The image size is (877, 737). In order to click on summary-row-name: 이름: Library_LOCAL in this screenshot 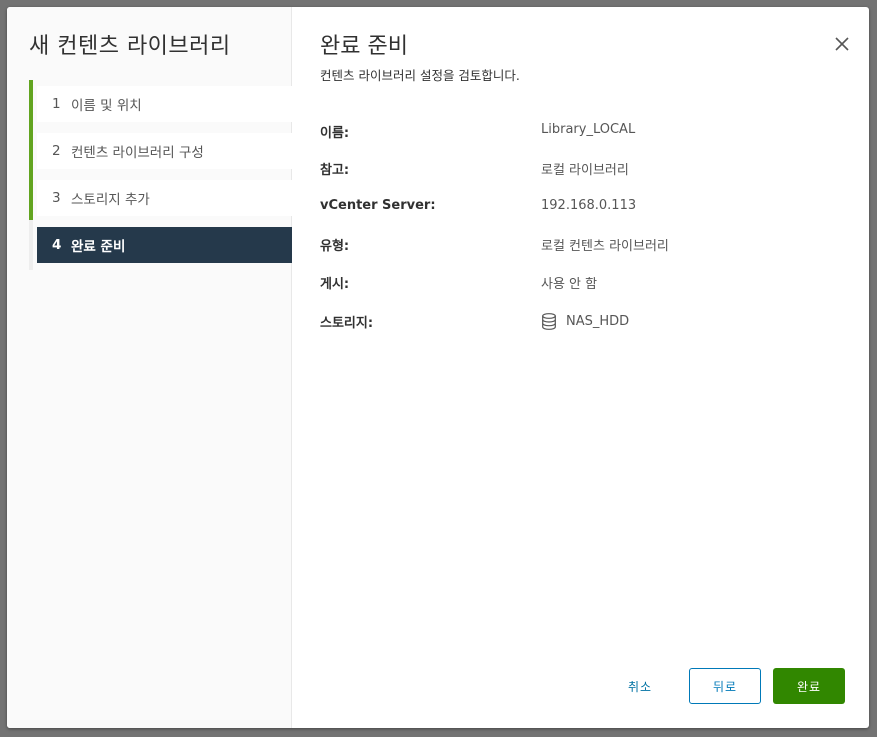, I will do `click(580, 132)`.